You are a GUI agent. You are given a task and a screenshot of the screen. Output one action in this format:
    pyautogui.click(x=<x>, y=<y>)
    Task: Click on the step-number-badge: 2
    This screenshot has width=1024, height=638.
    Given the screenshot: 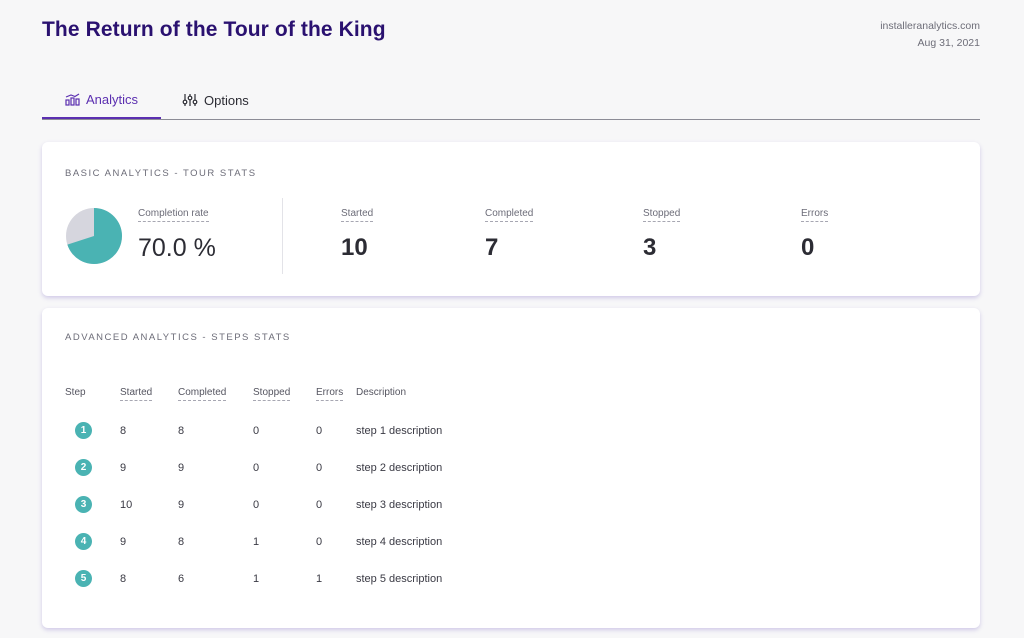 What is the action you would take?
    pyautogui.click(x=83, y=467)
    